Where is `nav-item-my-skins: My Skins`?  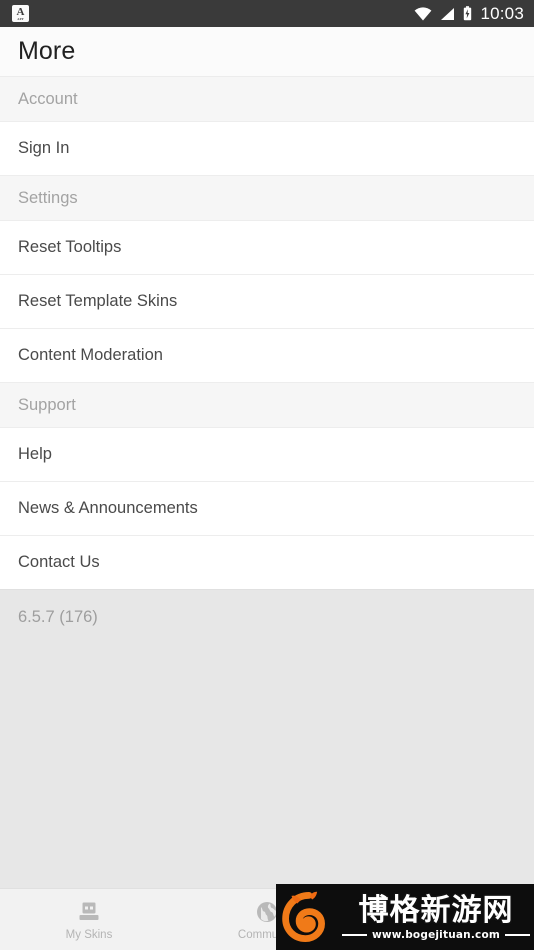
nav-item-my-skins: My Skins is located at coordinates (89, 919).